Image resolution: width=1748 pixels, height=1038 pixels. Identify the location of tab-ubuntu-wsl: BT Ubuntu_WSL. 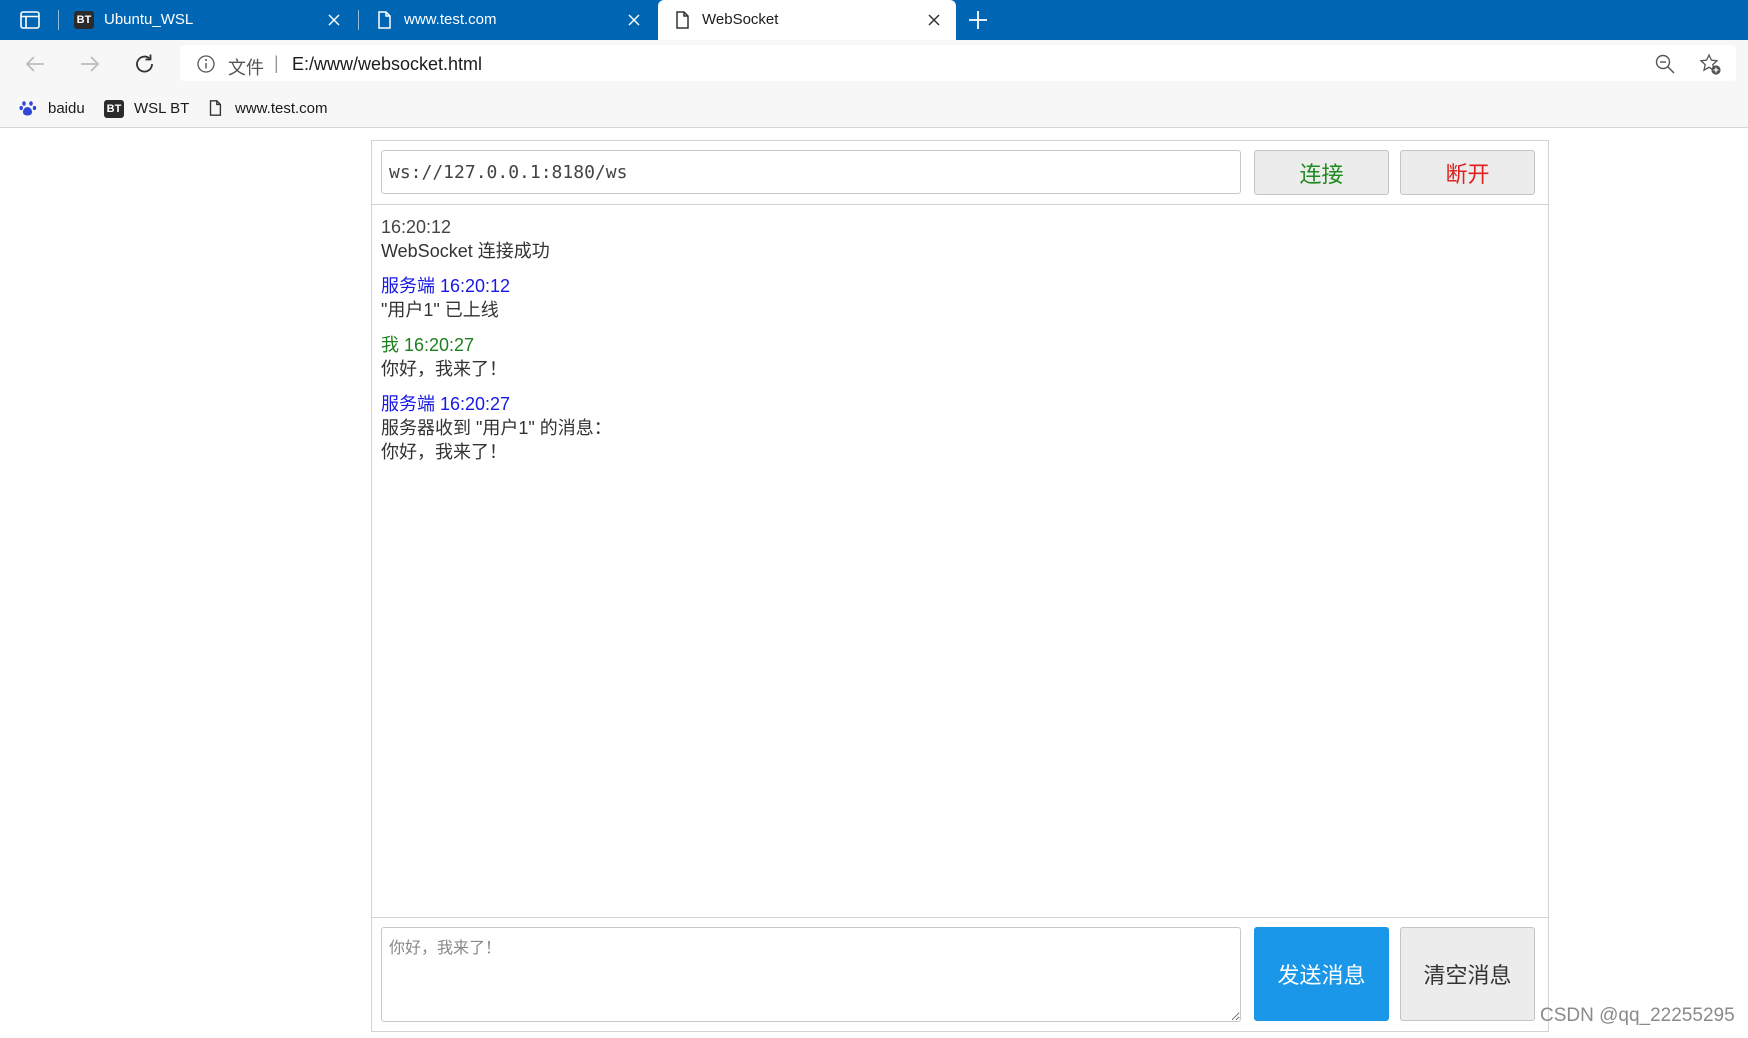
(208, 20).